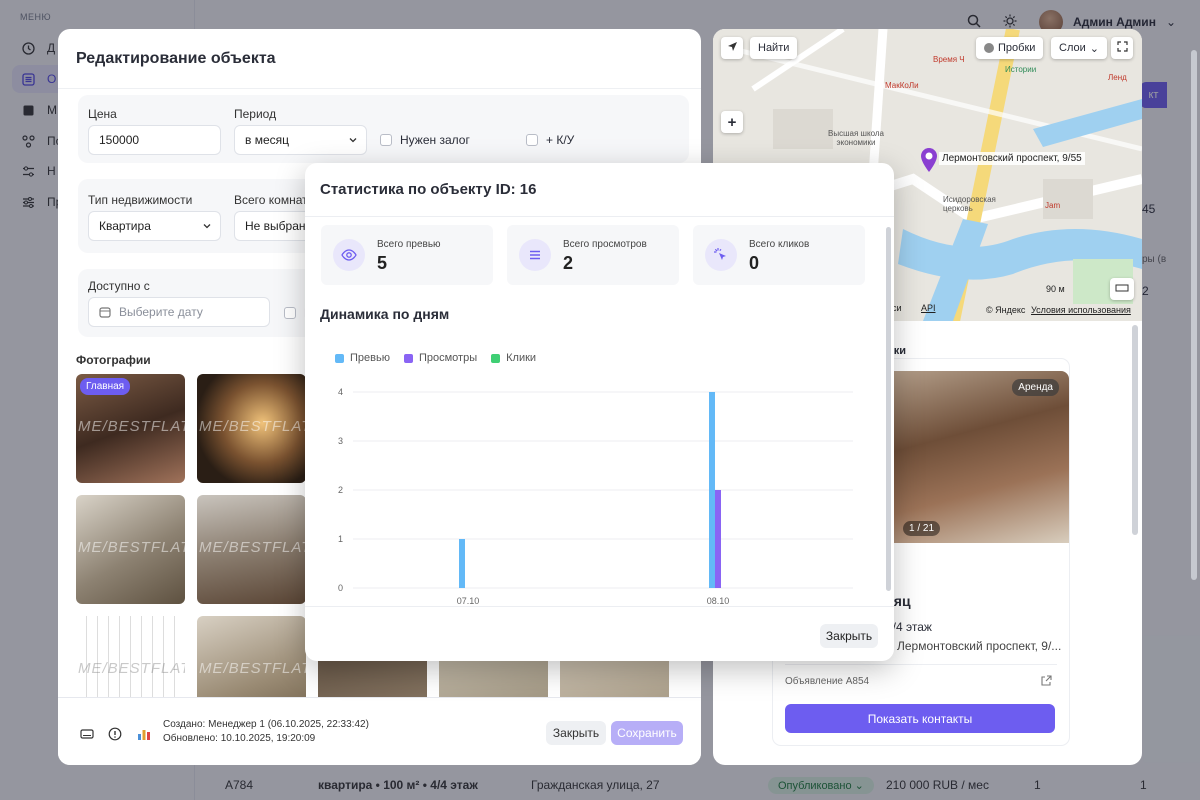 This screenshot has width=1200, height=800. I want to click on location-marker-icon, so click(929, 161).